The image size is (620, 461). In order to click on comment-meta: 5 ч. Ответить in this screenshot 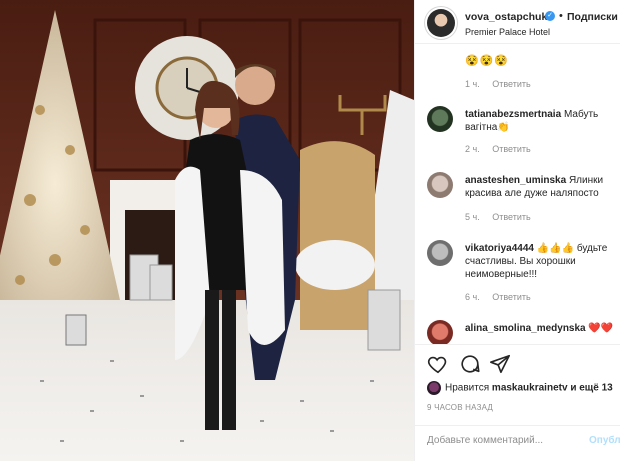, I will do `click(503, 217)`.